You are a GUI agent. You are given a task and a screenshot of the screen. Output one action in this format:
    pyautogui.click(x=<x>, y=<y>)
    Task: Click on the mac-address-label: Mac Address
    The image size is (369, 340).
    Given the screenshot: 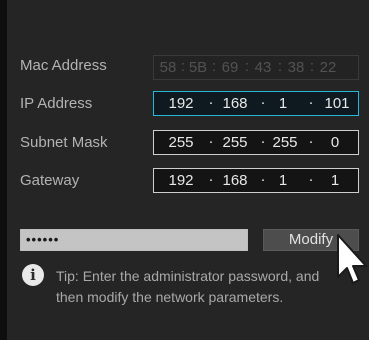 What is the action you would take?
    pyautogui.click(x=63, y=65)
    